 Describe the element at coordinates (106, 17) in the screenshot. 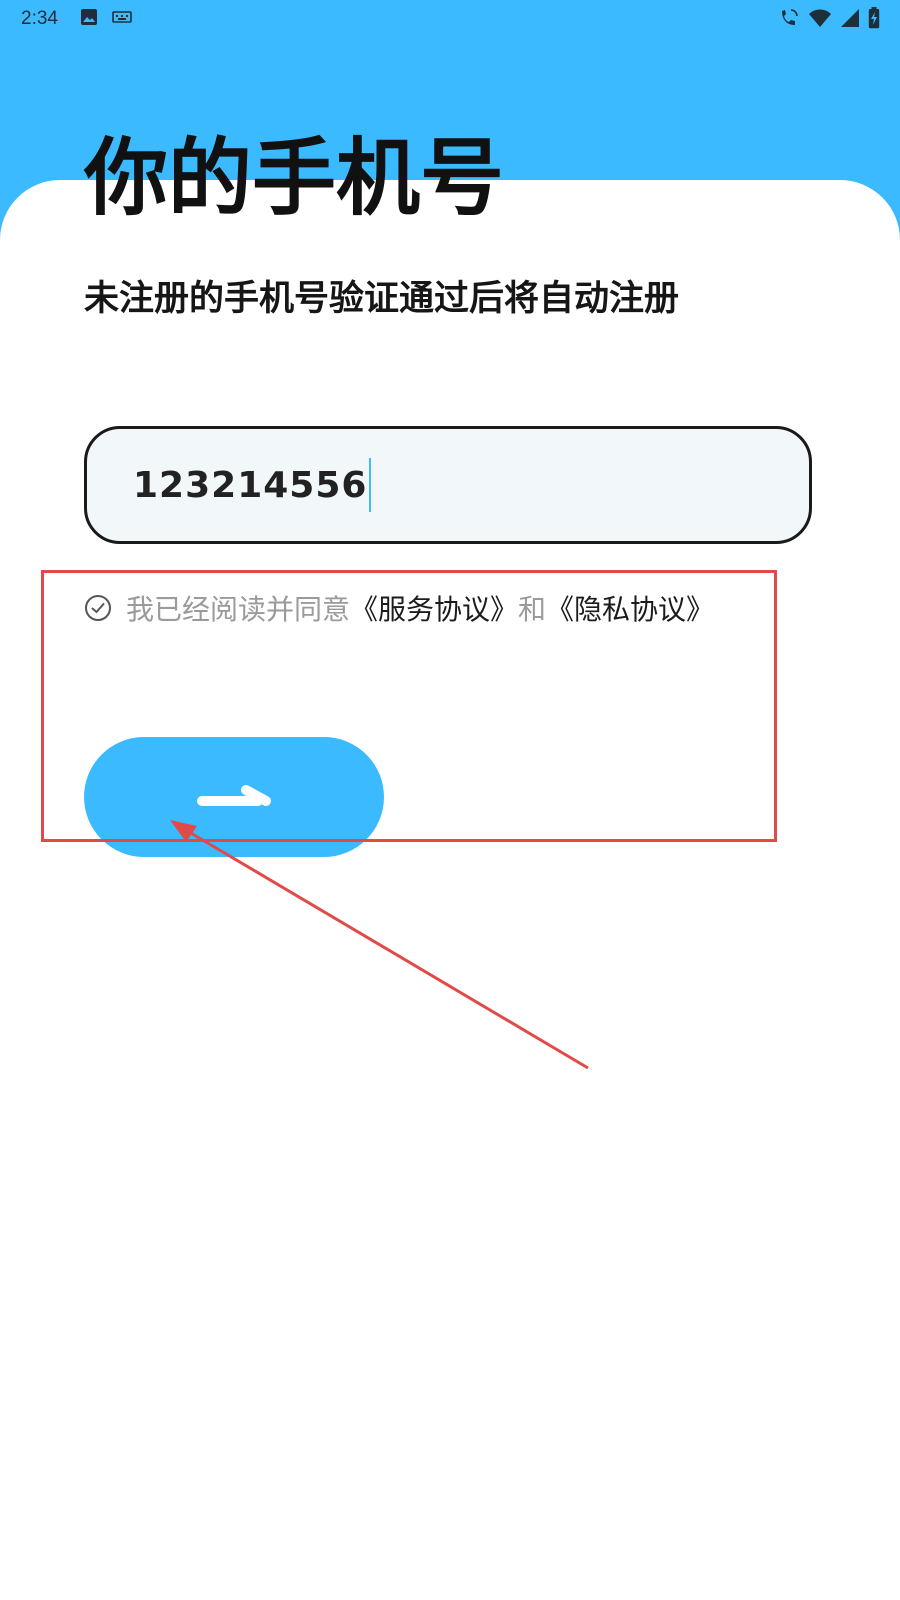

I see `status-left-icons` at that location.